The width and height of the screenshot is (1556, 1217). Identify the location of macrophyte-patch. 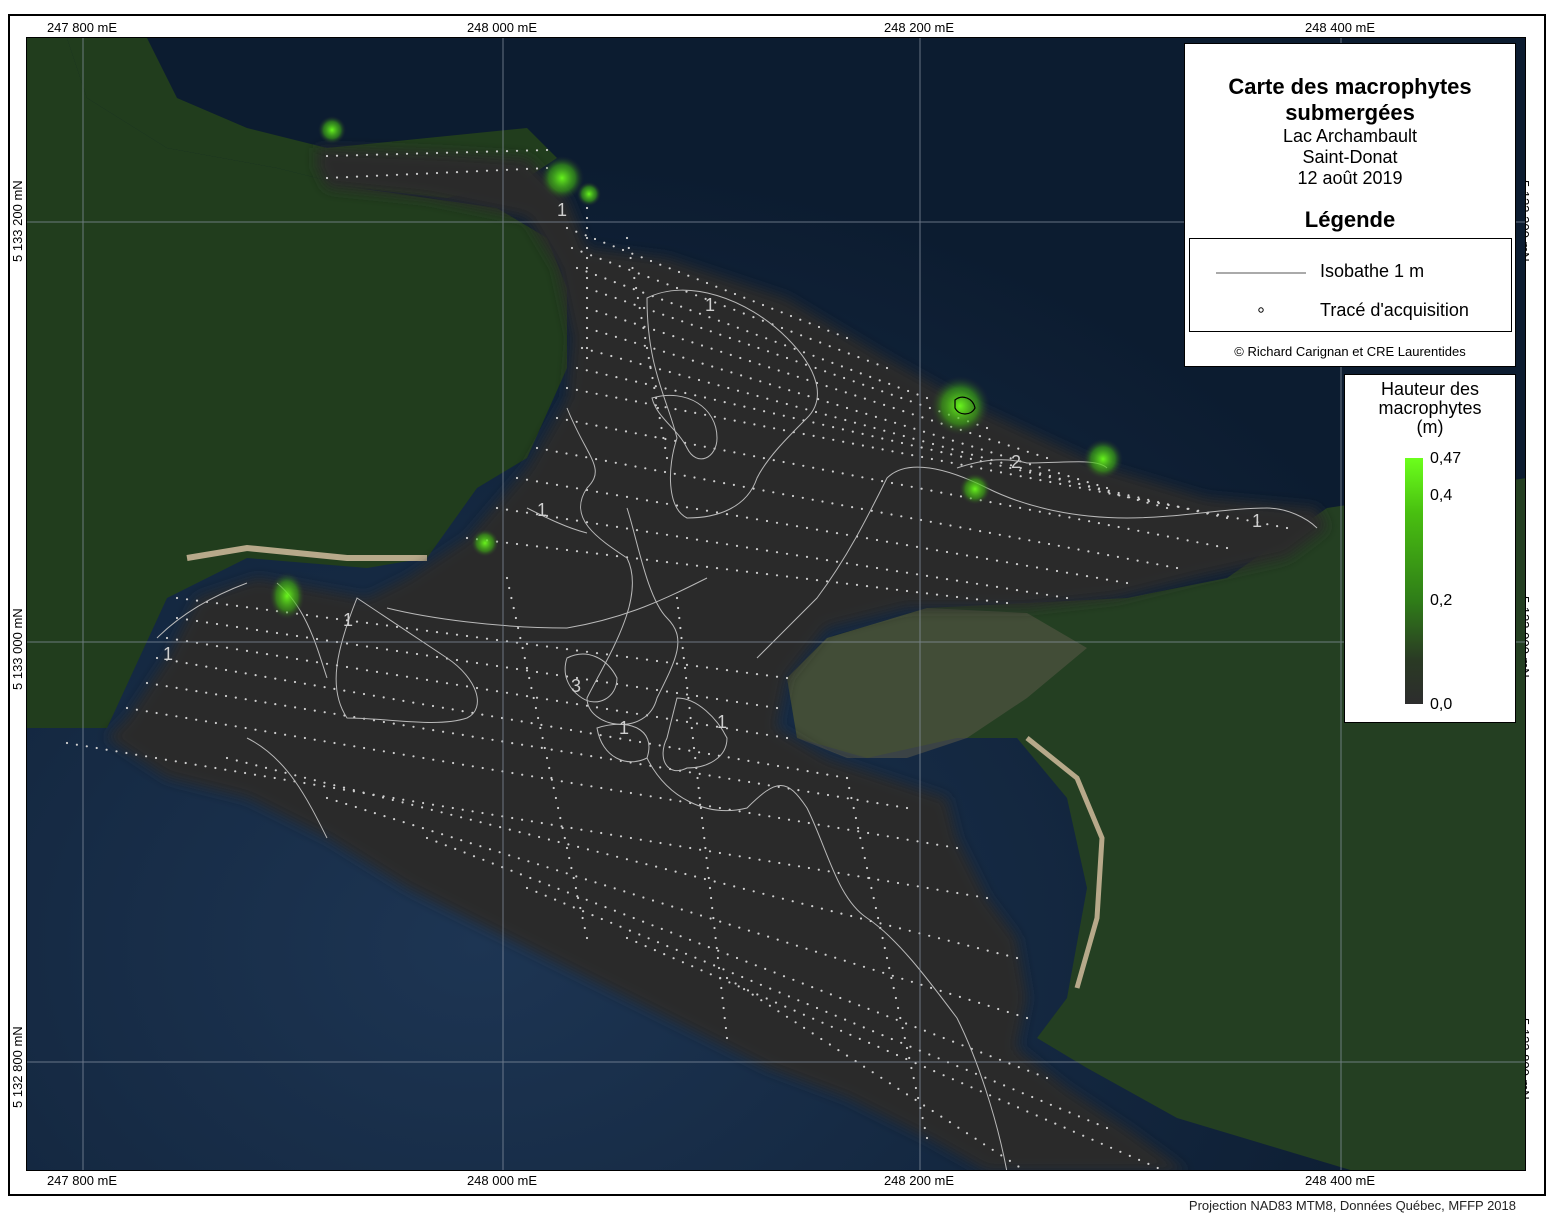
(589, 194).